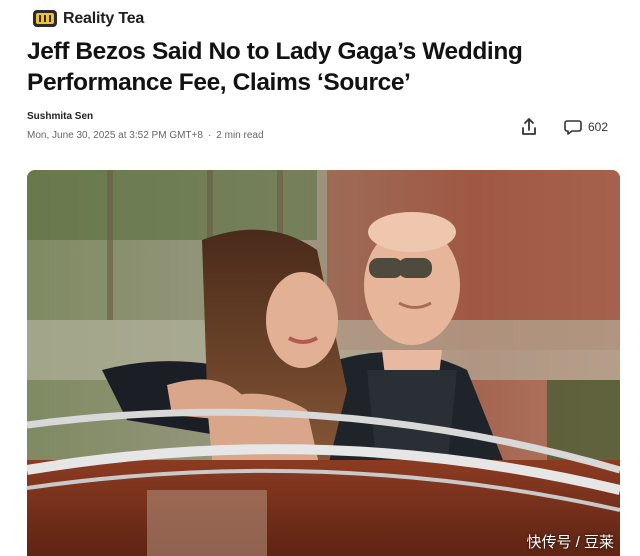 The width and height of the screenshot is (640, 556). What do you see at coordinates (115, 135) in the screenshot?
I see `publish-date: Mon, June 30, 2025 at 3:52 PM GMT+8` at bounding box center [115, 135].